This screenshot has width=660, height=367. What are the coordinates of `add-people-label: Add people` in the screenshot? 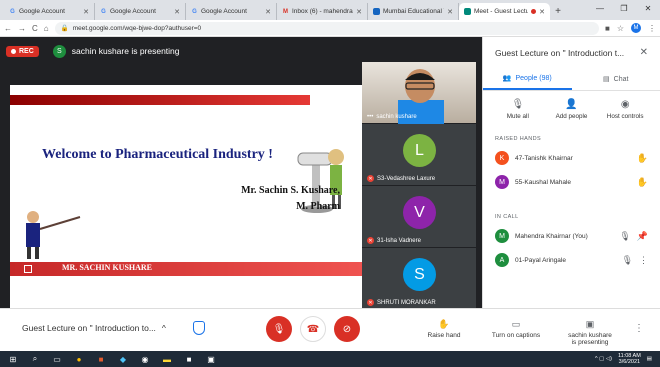 It's located at (571, 116).